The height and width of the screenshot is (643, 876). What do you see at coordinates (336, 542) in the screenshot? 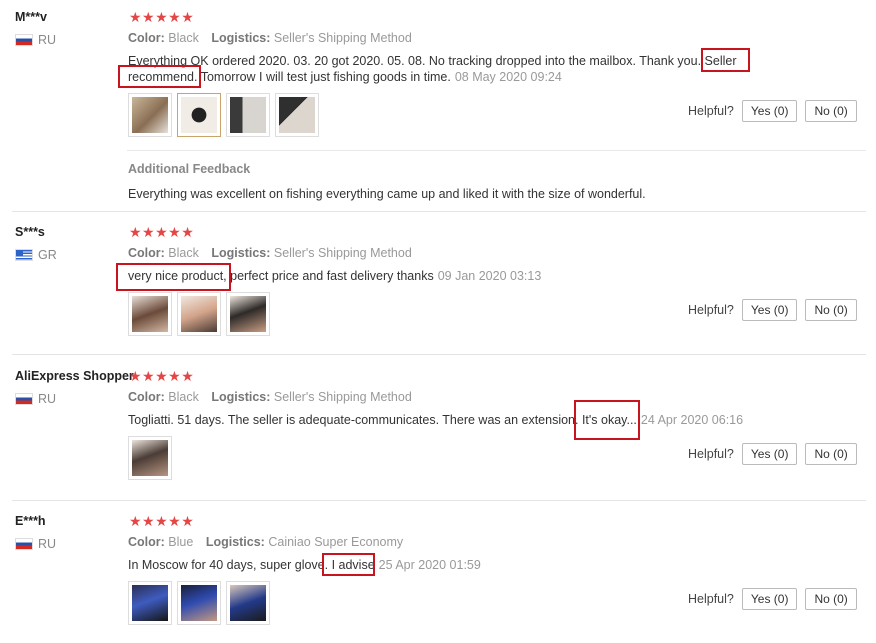
I see `logistics-value: Cainiao Super Economy` at bounding box center [336, 542].